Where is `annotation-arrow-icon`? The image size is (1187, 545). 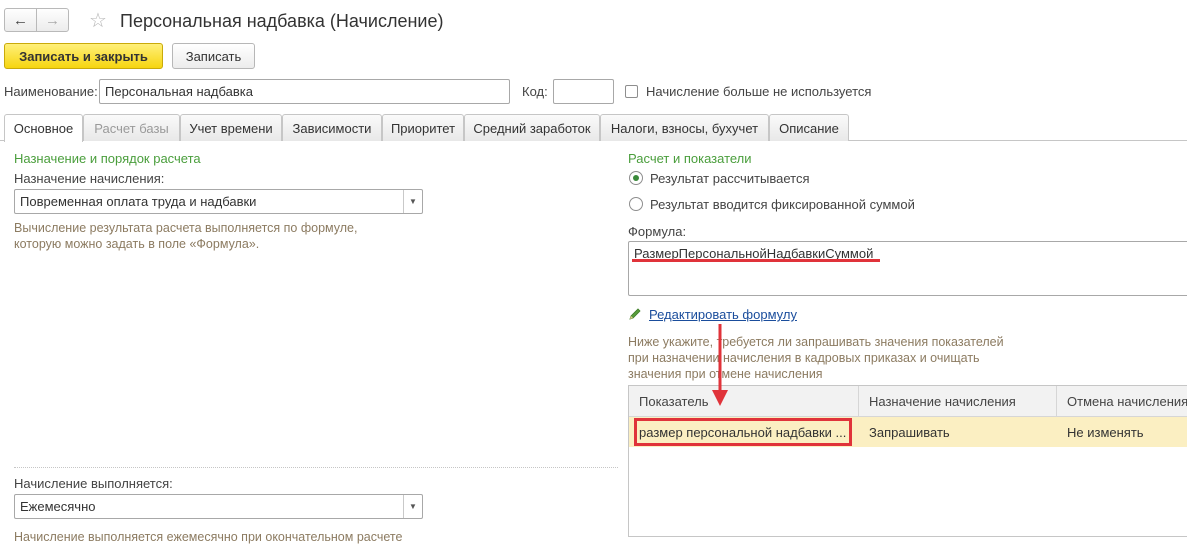 annotation-arrow-icon is located at coordinates (720, 366).